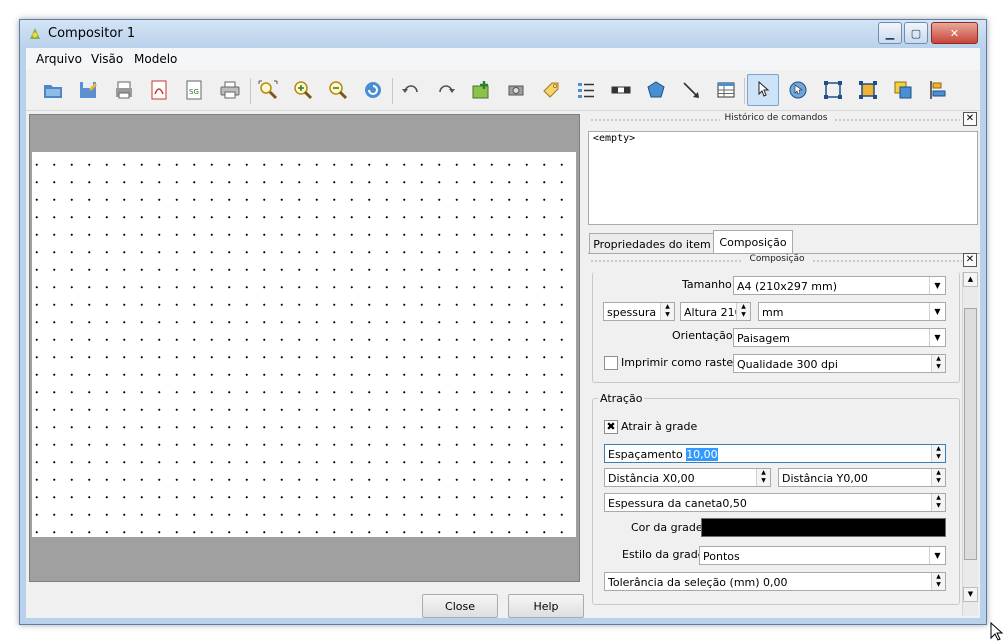 This screenshot has height=643, width=1004. I want to click on redo-icon, so click(446, 90).